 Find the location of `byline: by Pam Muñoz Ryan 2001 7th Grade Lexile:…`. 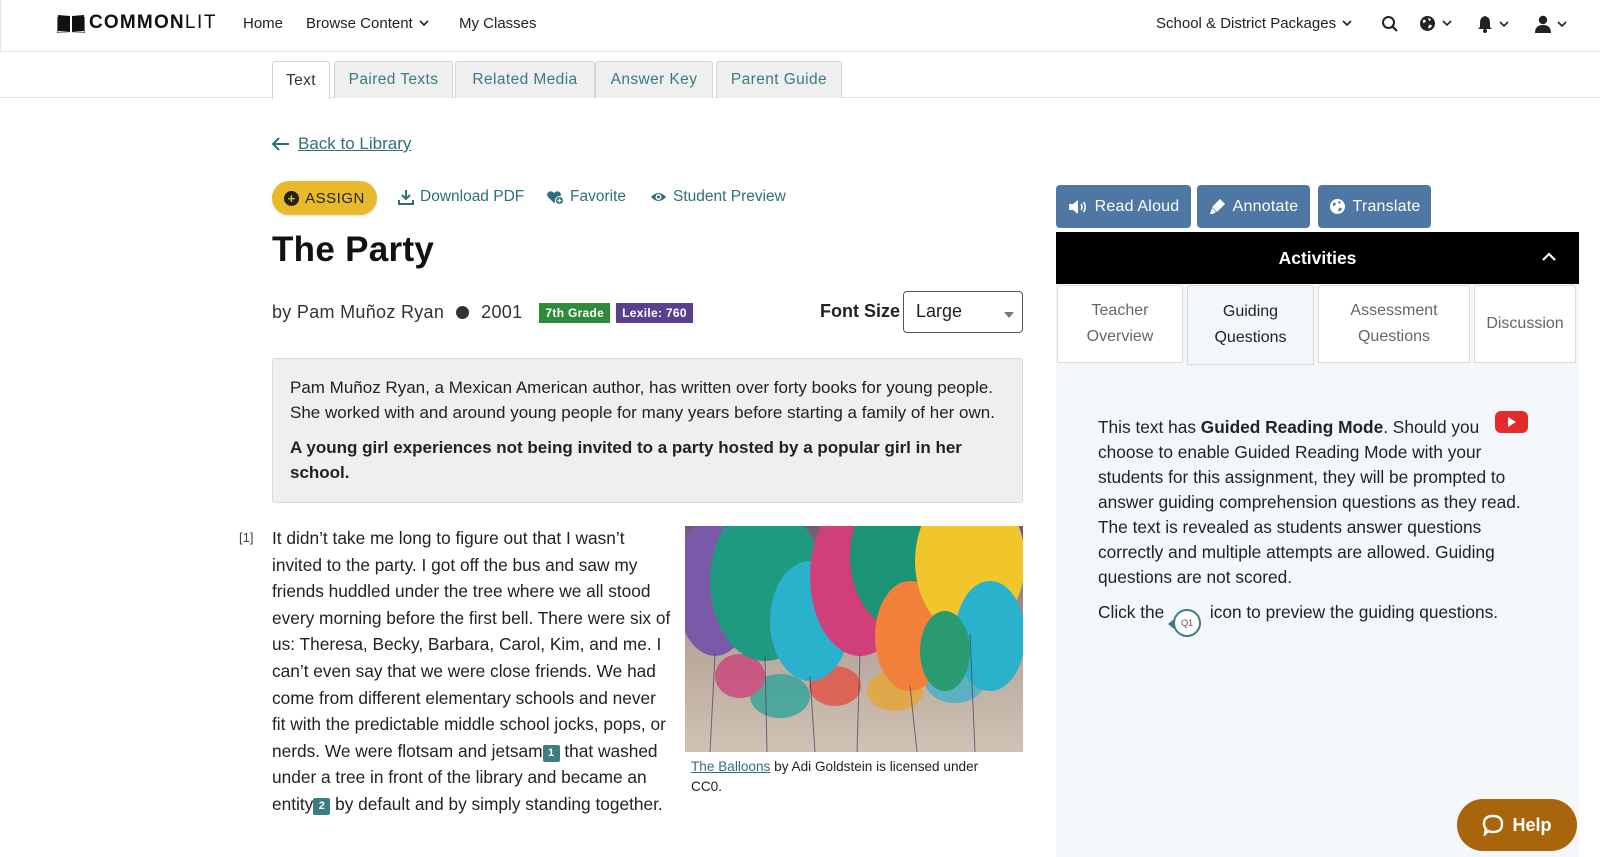

byline: by Pam Muñoz Ryan 2001 7th Grade Lexile:… is located at coordinates (482, 312).